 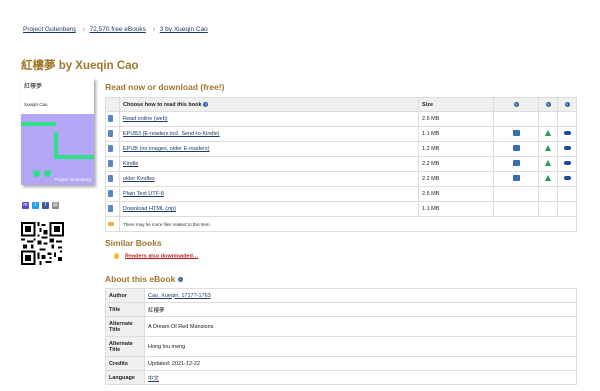 I want to click on cover-title: 紅樓夢, so click(x=33, y=87).